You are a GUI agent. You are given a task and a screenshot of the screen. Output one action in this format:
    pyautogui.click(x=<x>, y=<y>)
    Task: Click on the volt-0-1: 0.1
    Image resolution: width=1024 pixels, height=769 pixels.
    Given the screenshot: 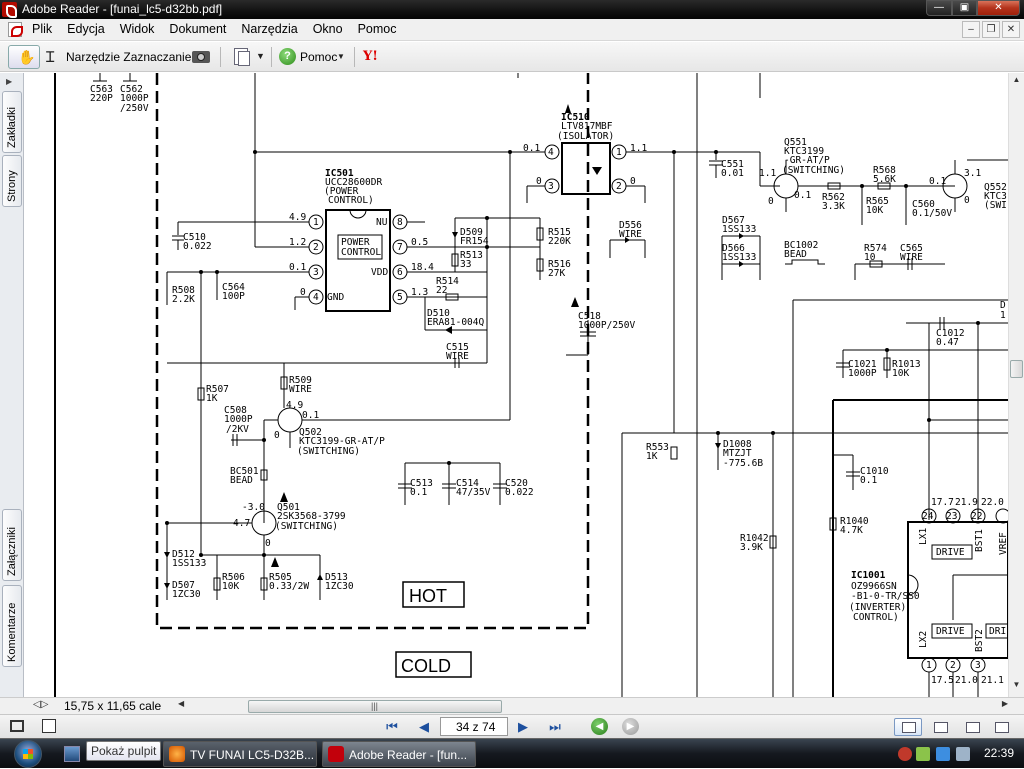 What is the action you would take?
    pyautogui.click(x=531, y=148)
    